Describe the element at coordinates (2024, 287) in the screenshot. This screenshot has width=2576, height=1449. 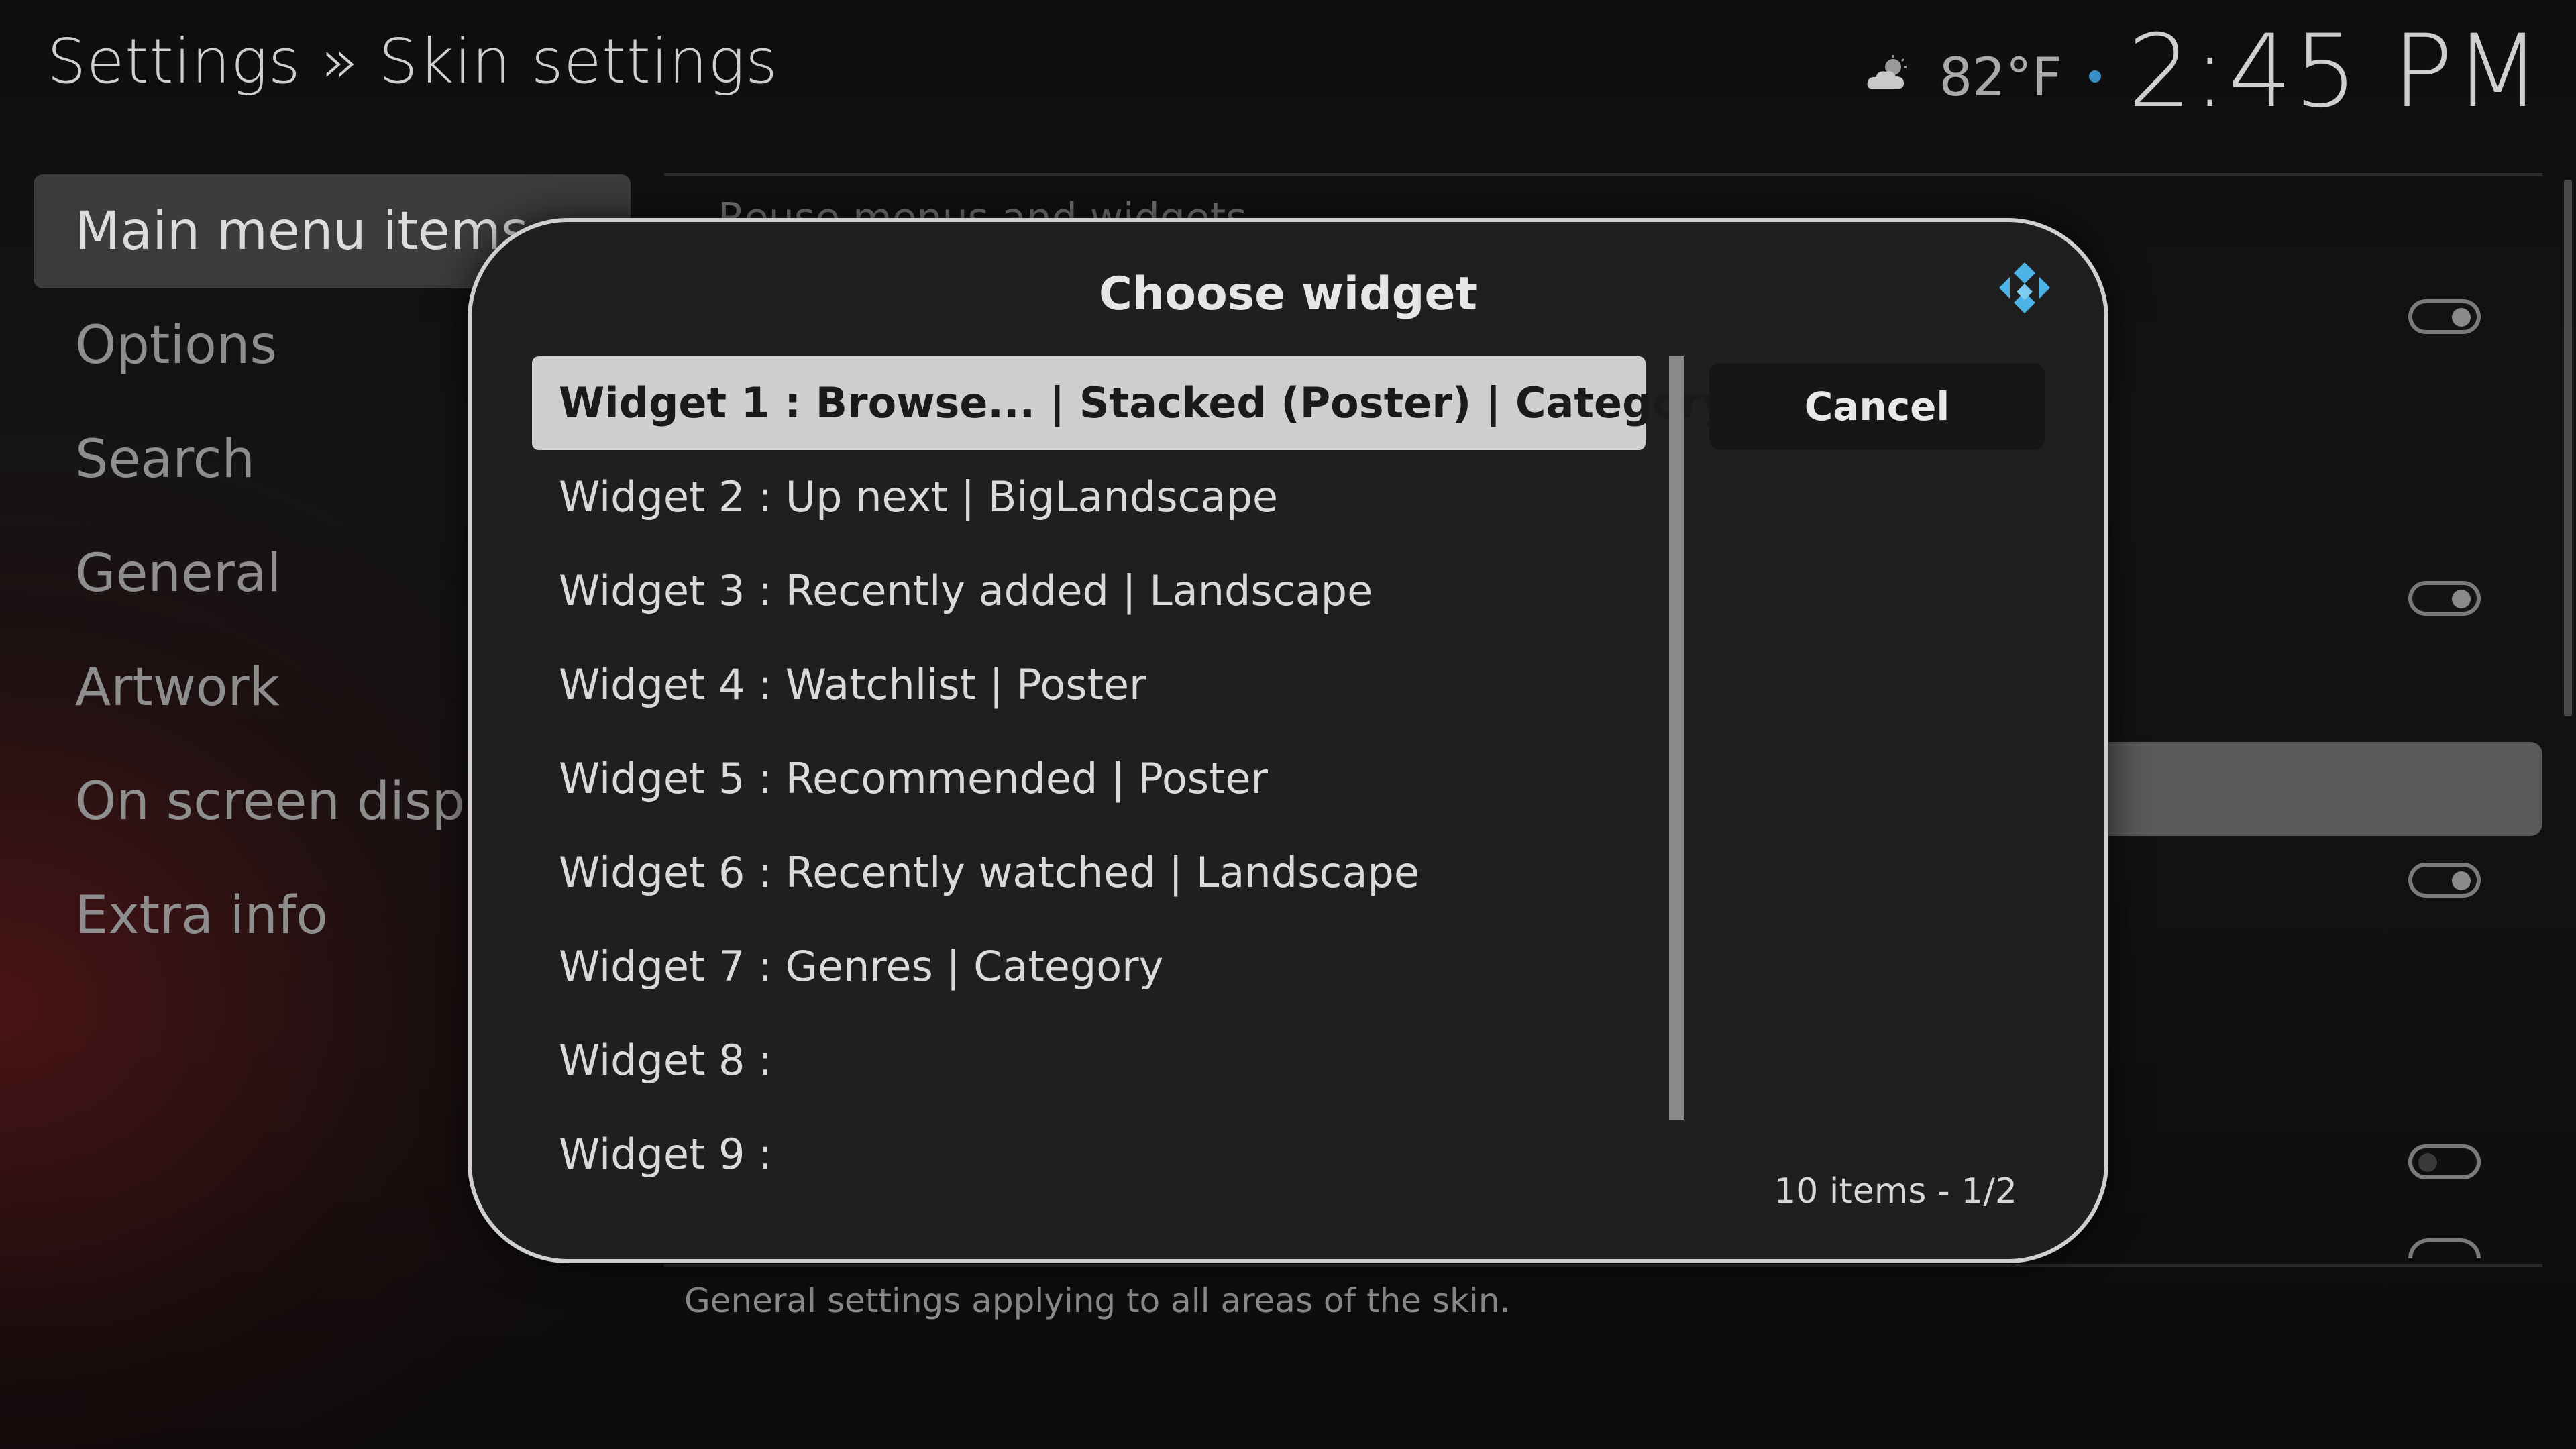
I see `kodi-logo-icon` at that location.